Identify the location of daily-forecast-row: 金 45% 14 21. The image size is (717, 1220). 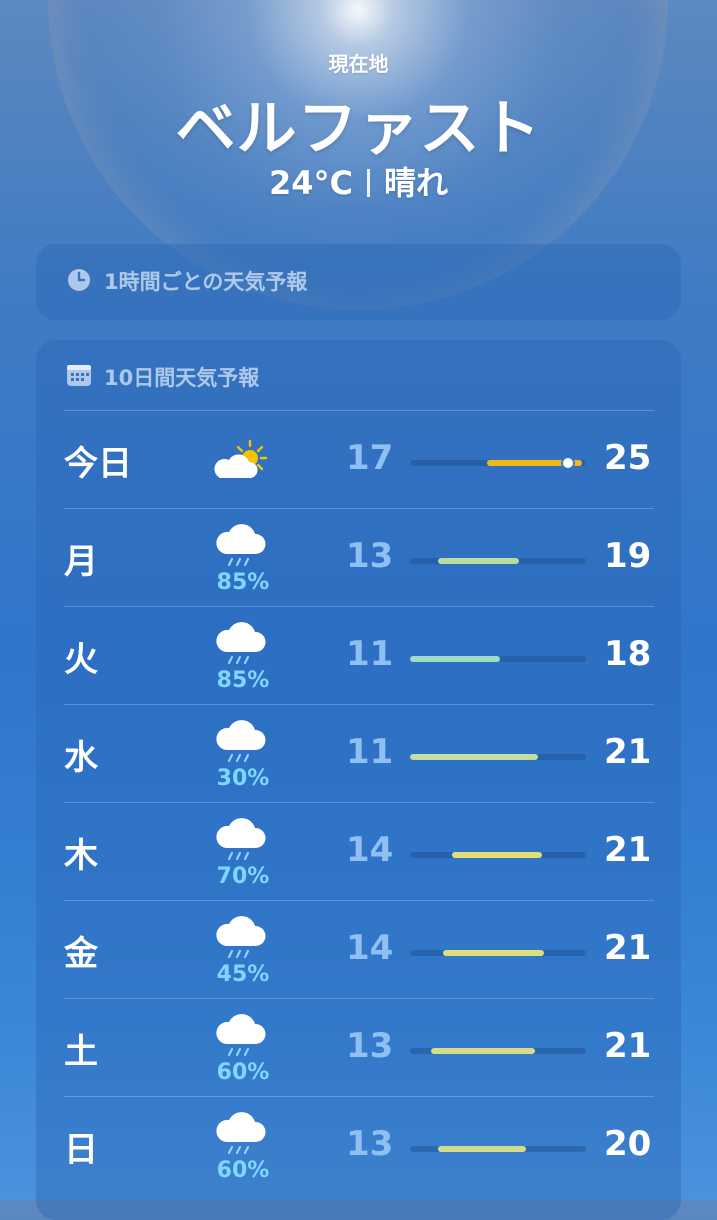
(359, 951).